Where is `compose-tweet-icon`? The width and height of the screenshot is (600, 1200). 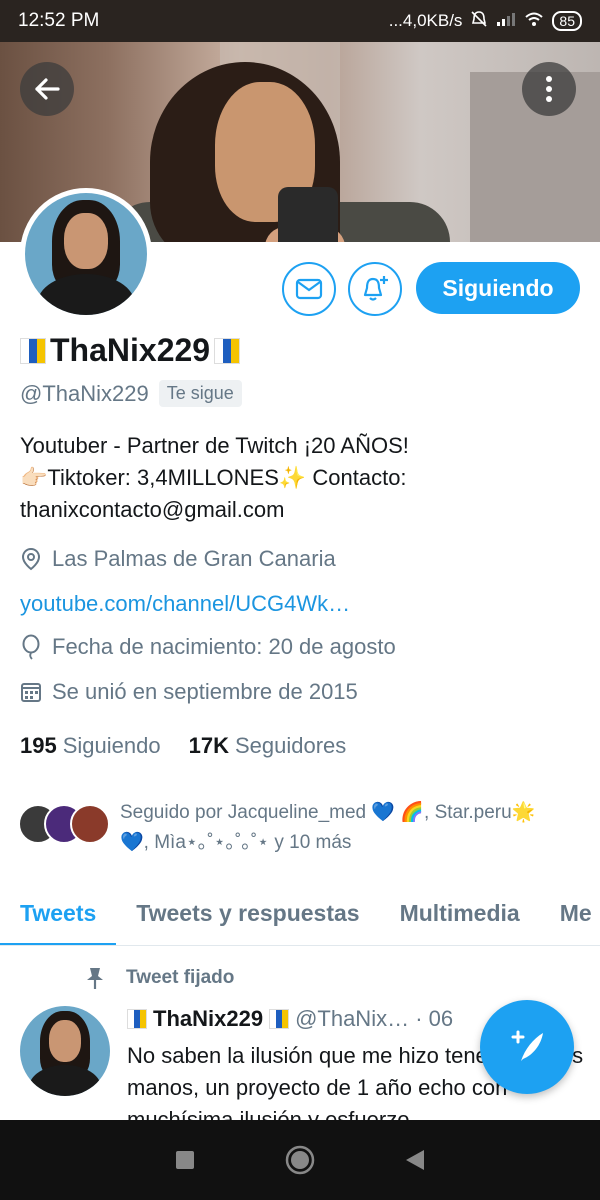
compose-tweet-icon is located at coordinates (527, 1045).